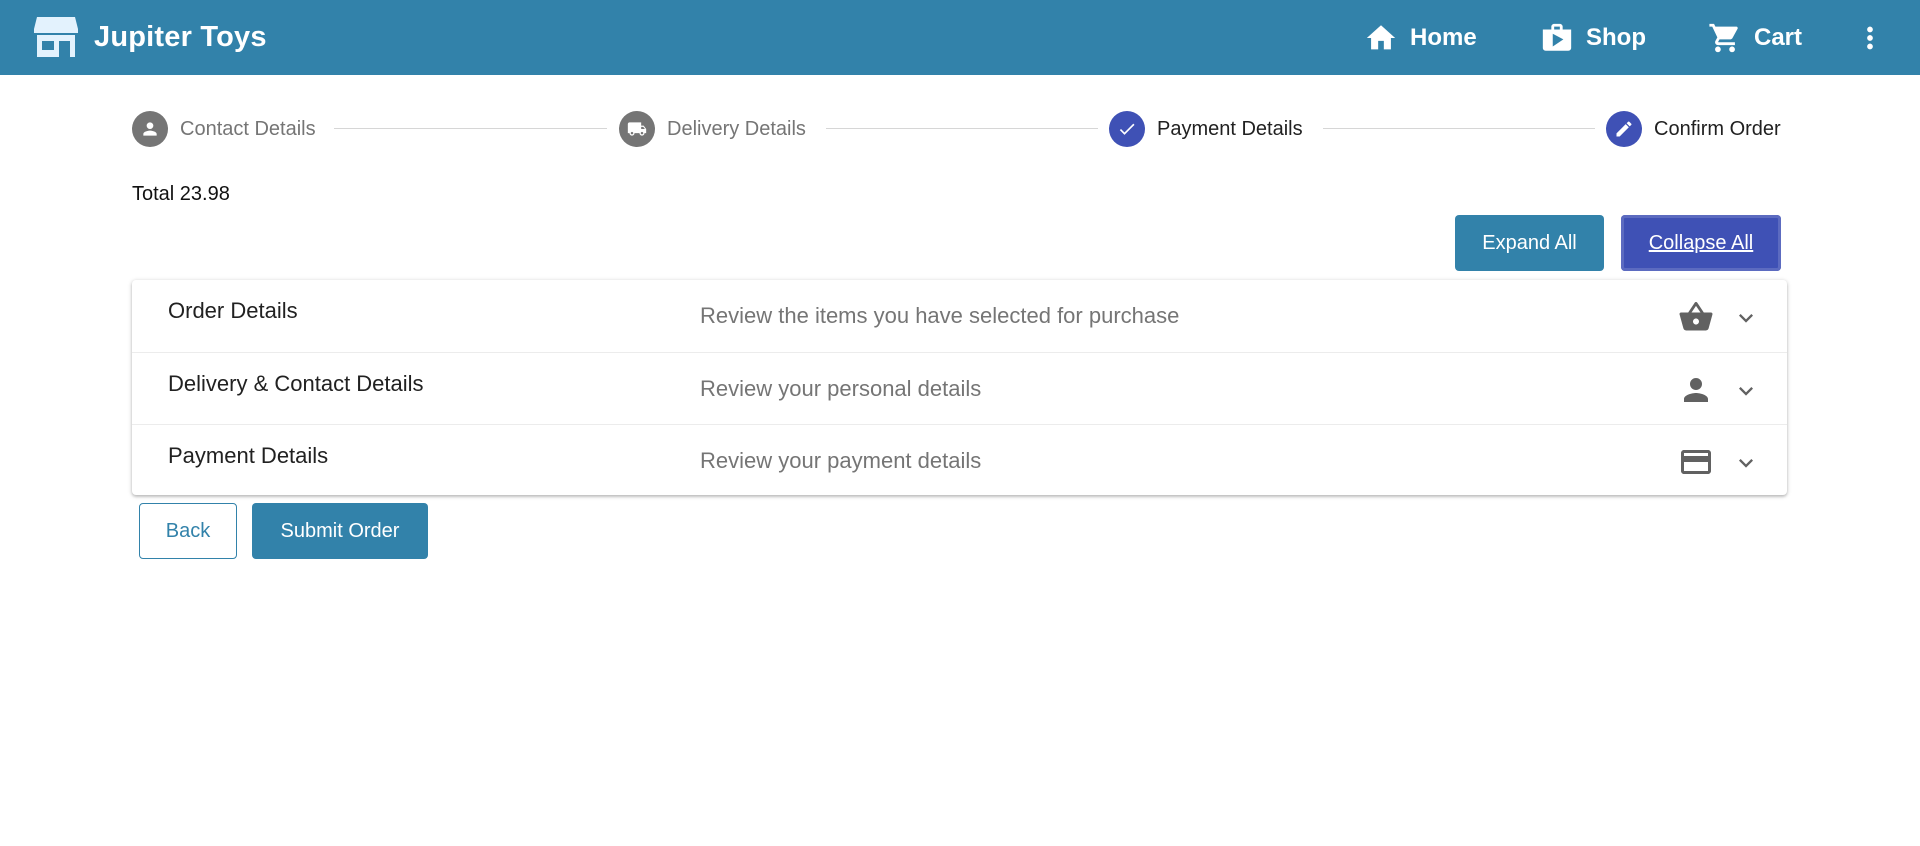 This screenshot has width=1920, height=846. What do you see at coordinates (1443, 37) in the screenshot?
I see `nav-home-label: Home` at bounding box center [1443, 37].